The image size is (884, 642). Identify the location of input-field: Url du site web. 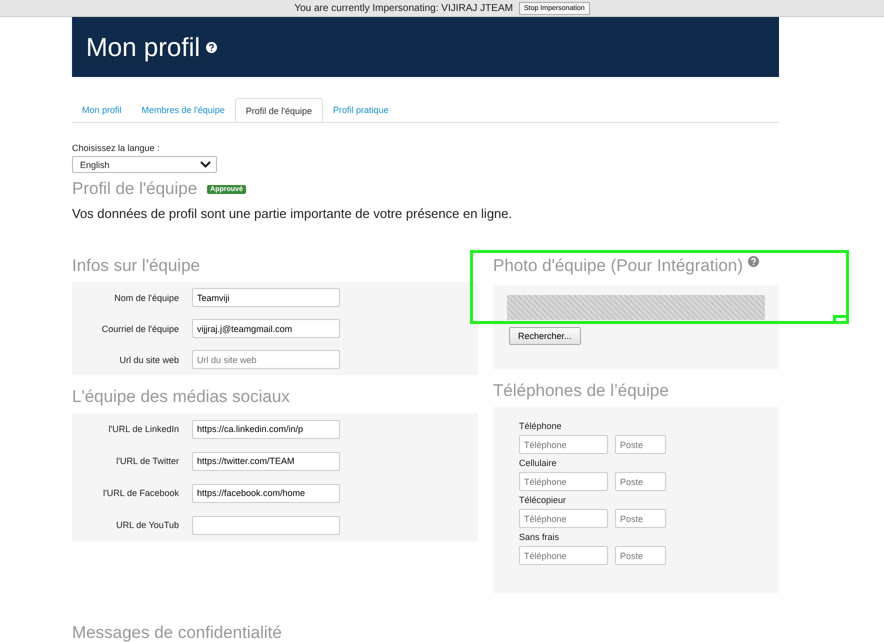
(266, 359).